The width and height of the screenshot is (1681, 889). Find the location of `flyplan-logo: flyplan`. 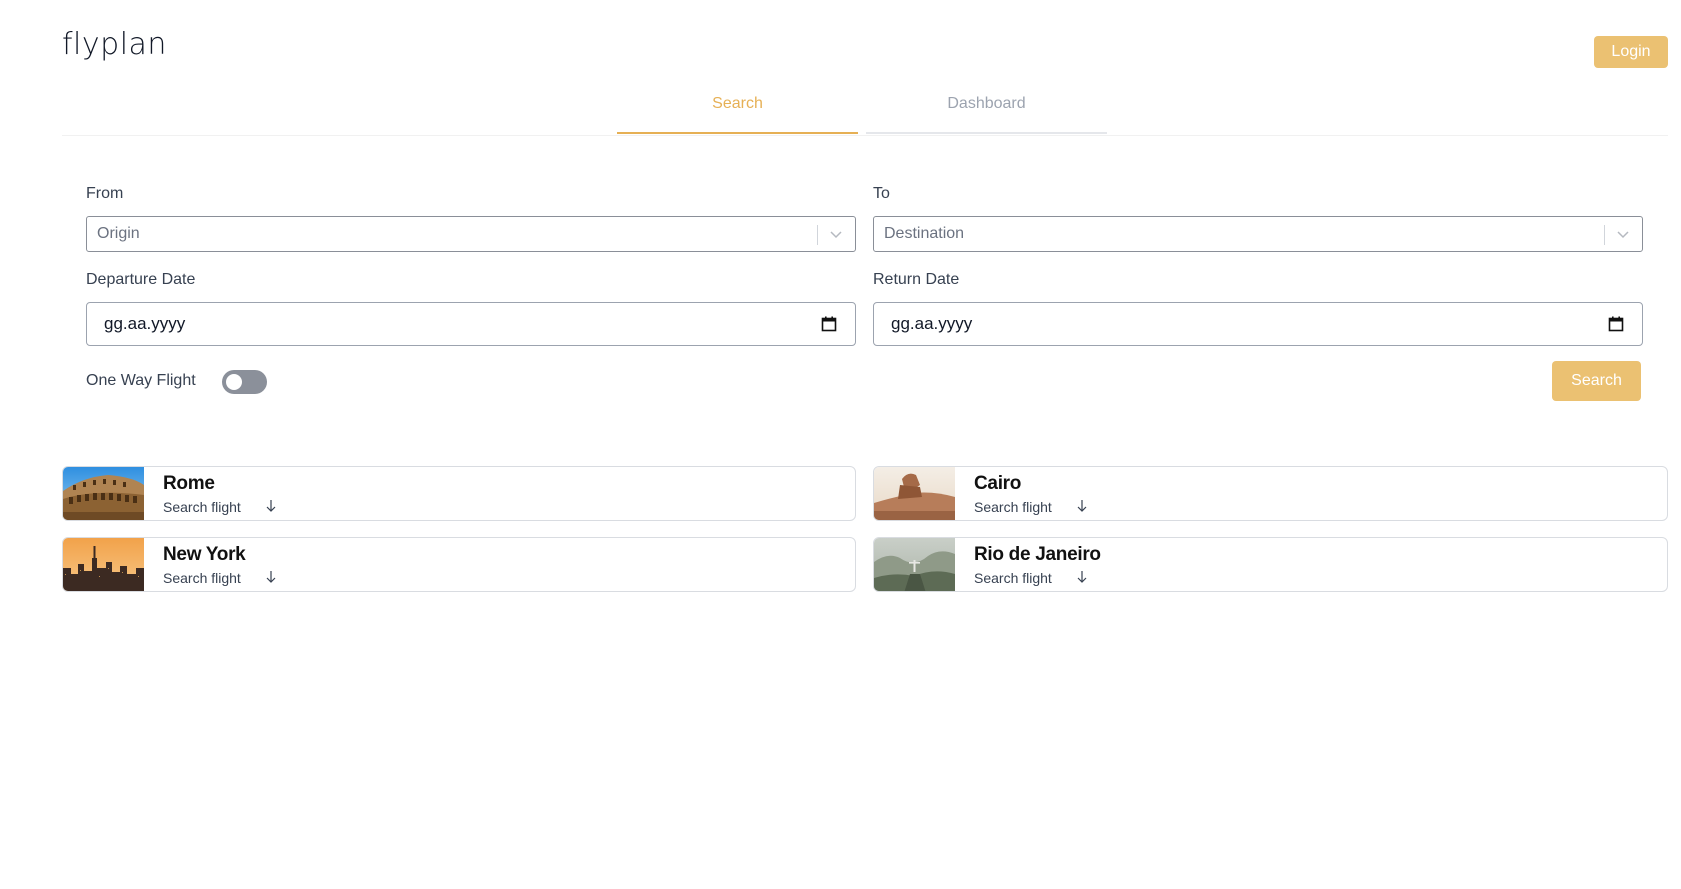

flyplan-logo: flyplan is located at coordinates (114, 44).